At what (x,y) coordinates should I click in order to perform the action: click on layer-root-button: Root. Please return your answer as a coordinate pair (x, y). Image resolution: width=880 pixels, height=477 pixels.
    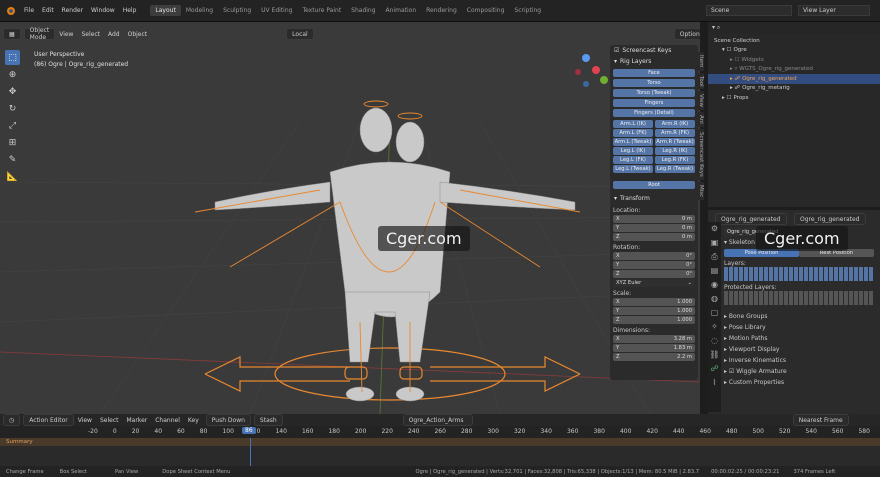
    Looking at the image, I should click on (654, 185).